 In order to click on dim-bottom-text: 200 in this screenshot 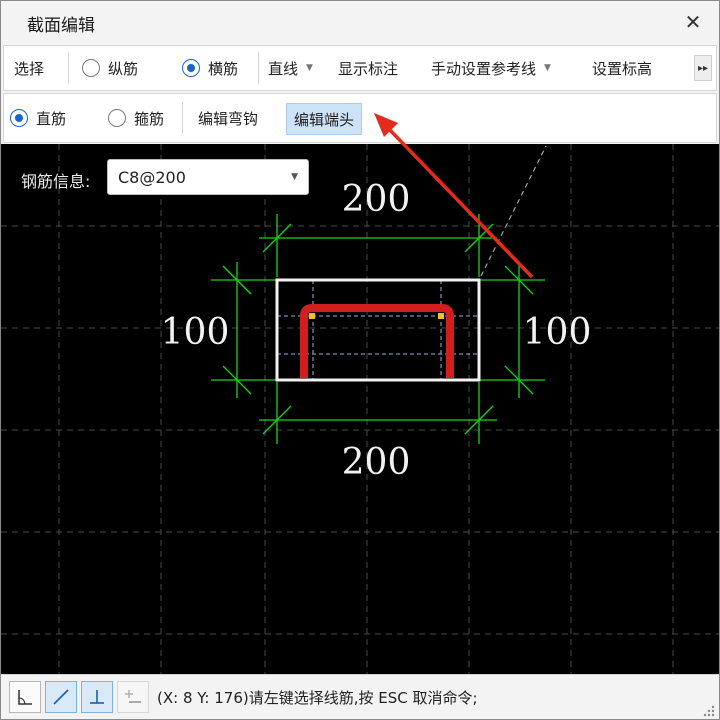, I will do `click(376, 462)`.